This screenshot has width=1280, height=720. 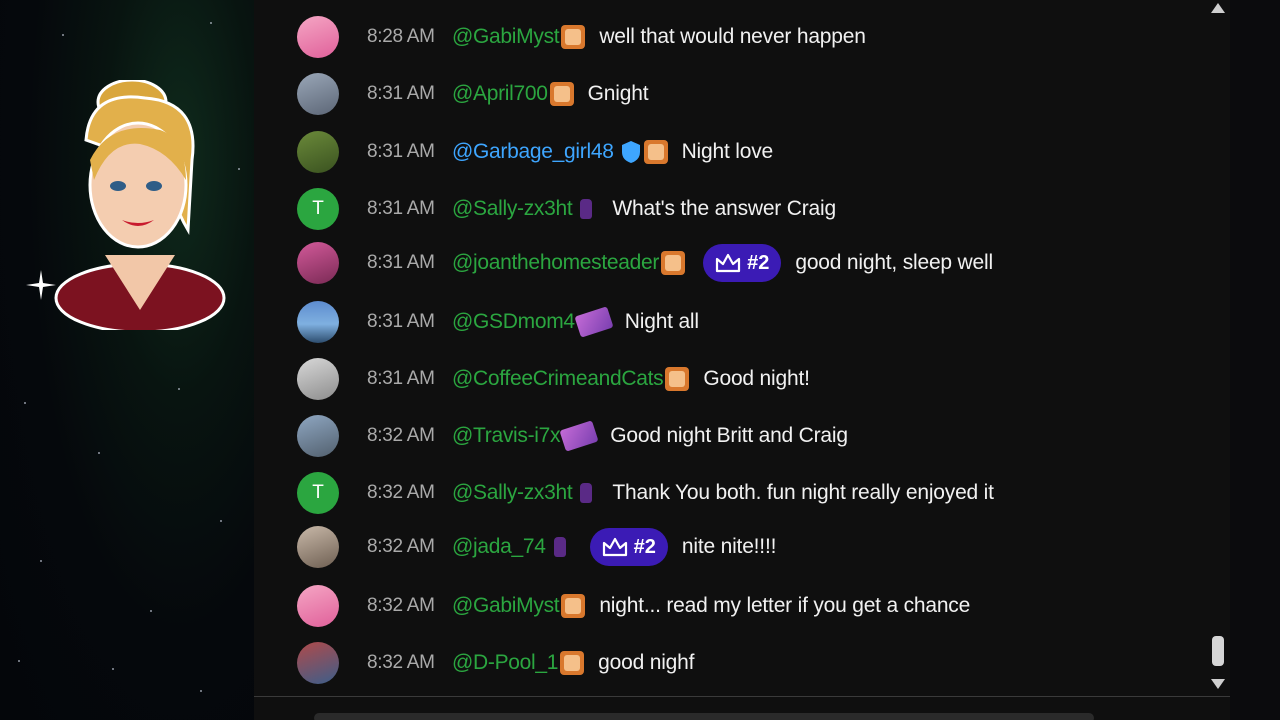 I want to click on chat-message: 8:32 AM @jada_74 #2 nite nite!!!!, so click(x=729, y=547).